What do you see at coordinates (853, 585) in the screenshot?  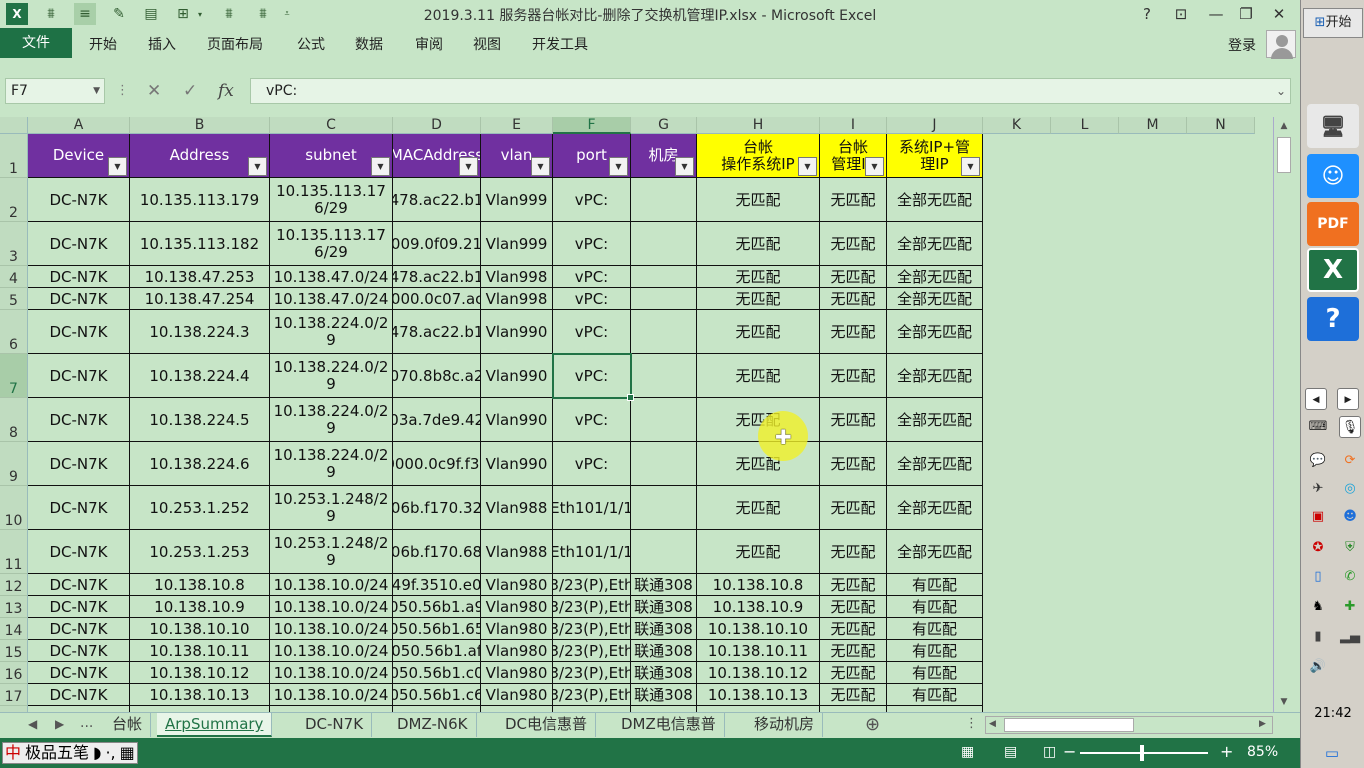 I see `cell-i12: 无匹配` at bounding box center [853, 585].